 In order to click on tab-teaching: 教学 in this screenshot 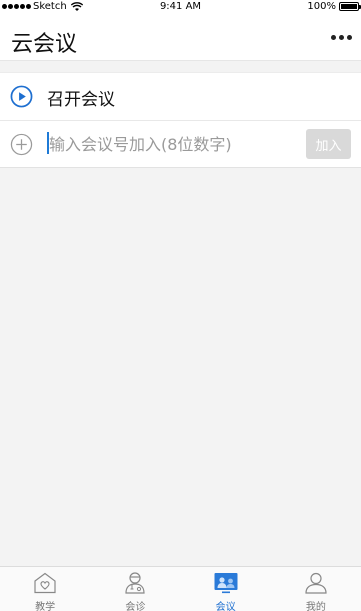, I will do `click(45, 589)`.